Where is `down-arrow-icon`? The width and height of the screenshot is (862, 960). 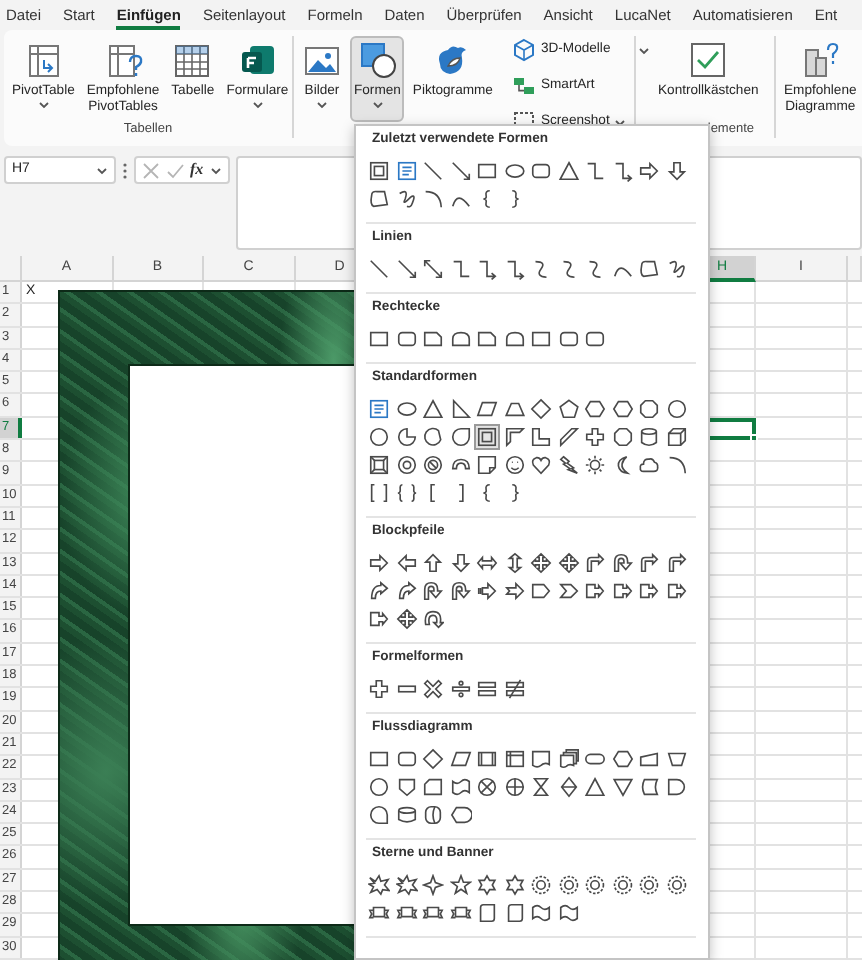 down-arrow-icon is located at coordinates (460, 563).